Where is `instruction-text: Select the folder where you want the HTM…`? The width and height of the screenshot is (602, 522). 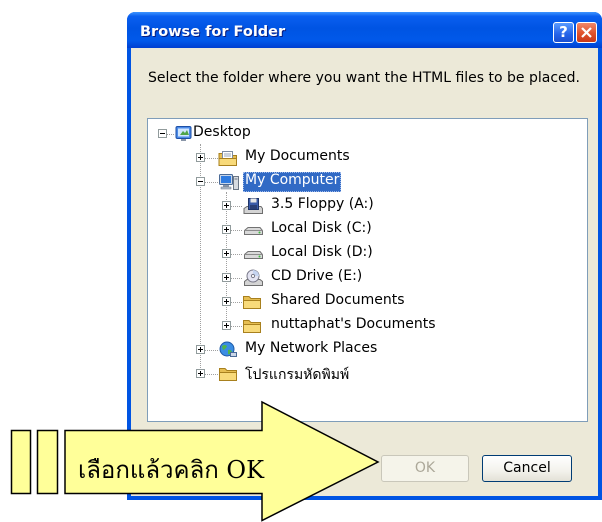
instruction-text: Select the folder where you want the HTM… is located at coordinates (364, 78).